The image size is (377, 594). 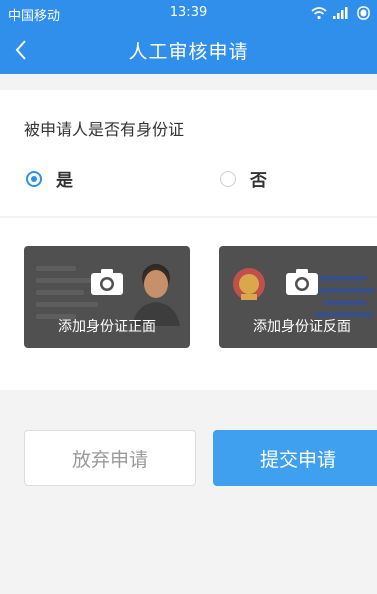 What do you see at coordinates (363, 13) in the screenshot?
I see `battery-icon` at bounding box center [363, 13].